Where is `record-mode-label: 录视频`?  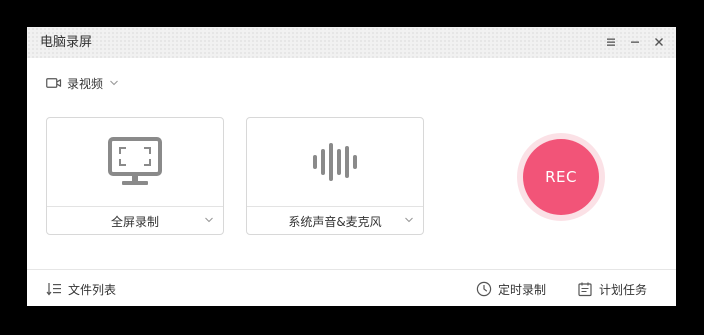 record-mode-label: 录视频 is located at coordinates (85, 83).